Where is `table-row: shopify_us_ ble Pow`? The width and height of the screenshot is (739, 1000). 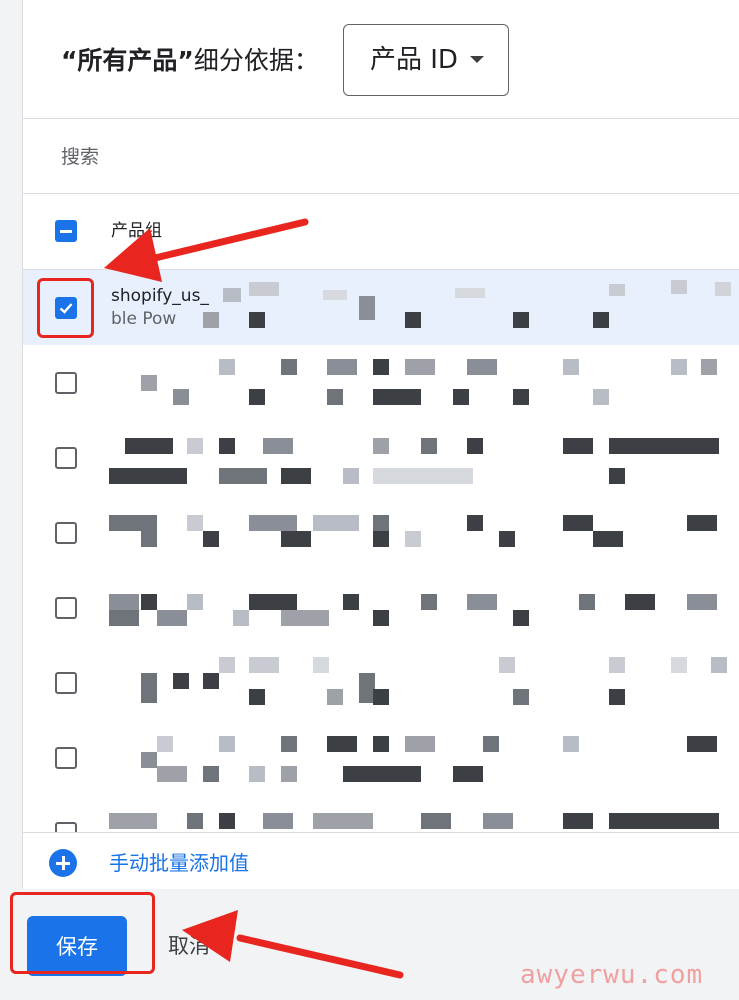 table-row: shopify_us_ ble Pow is located at coordinates (381, 307).